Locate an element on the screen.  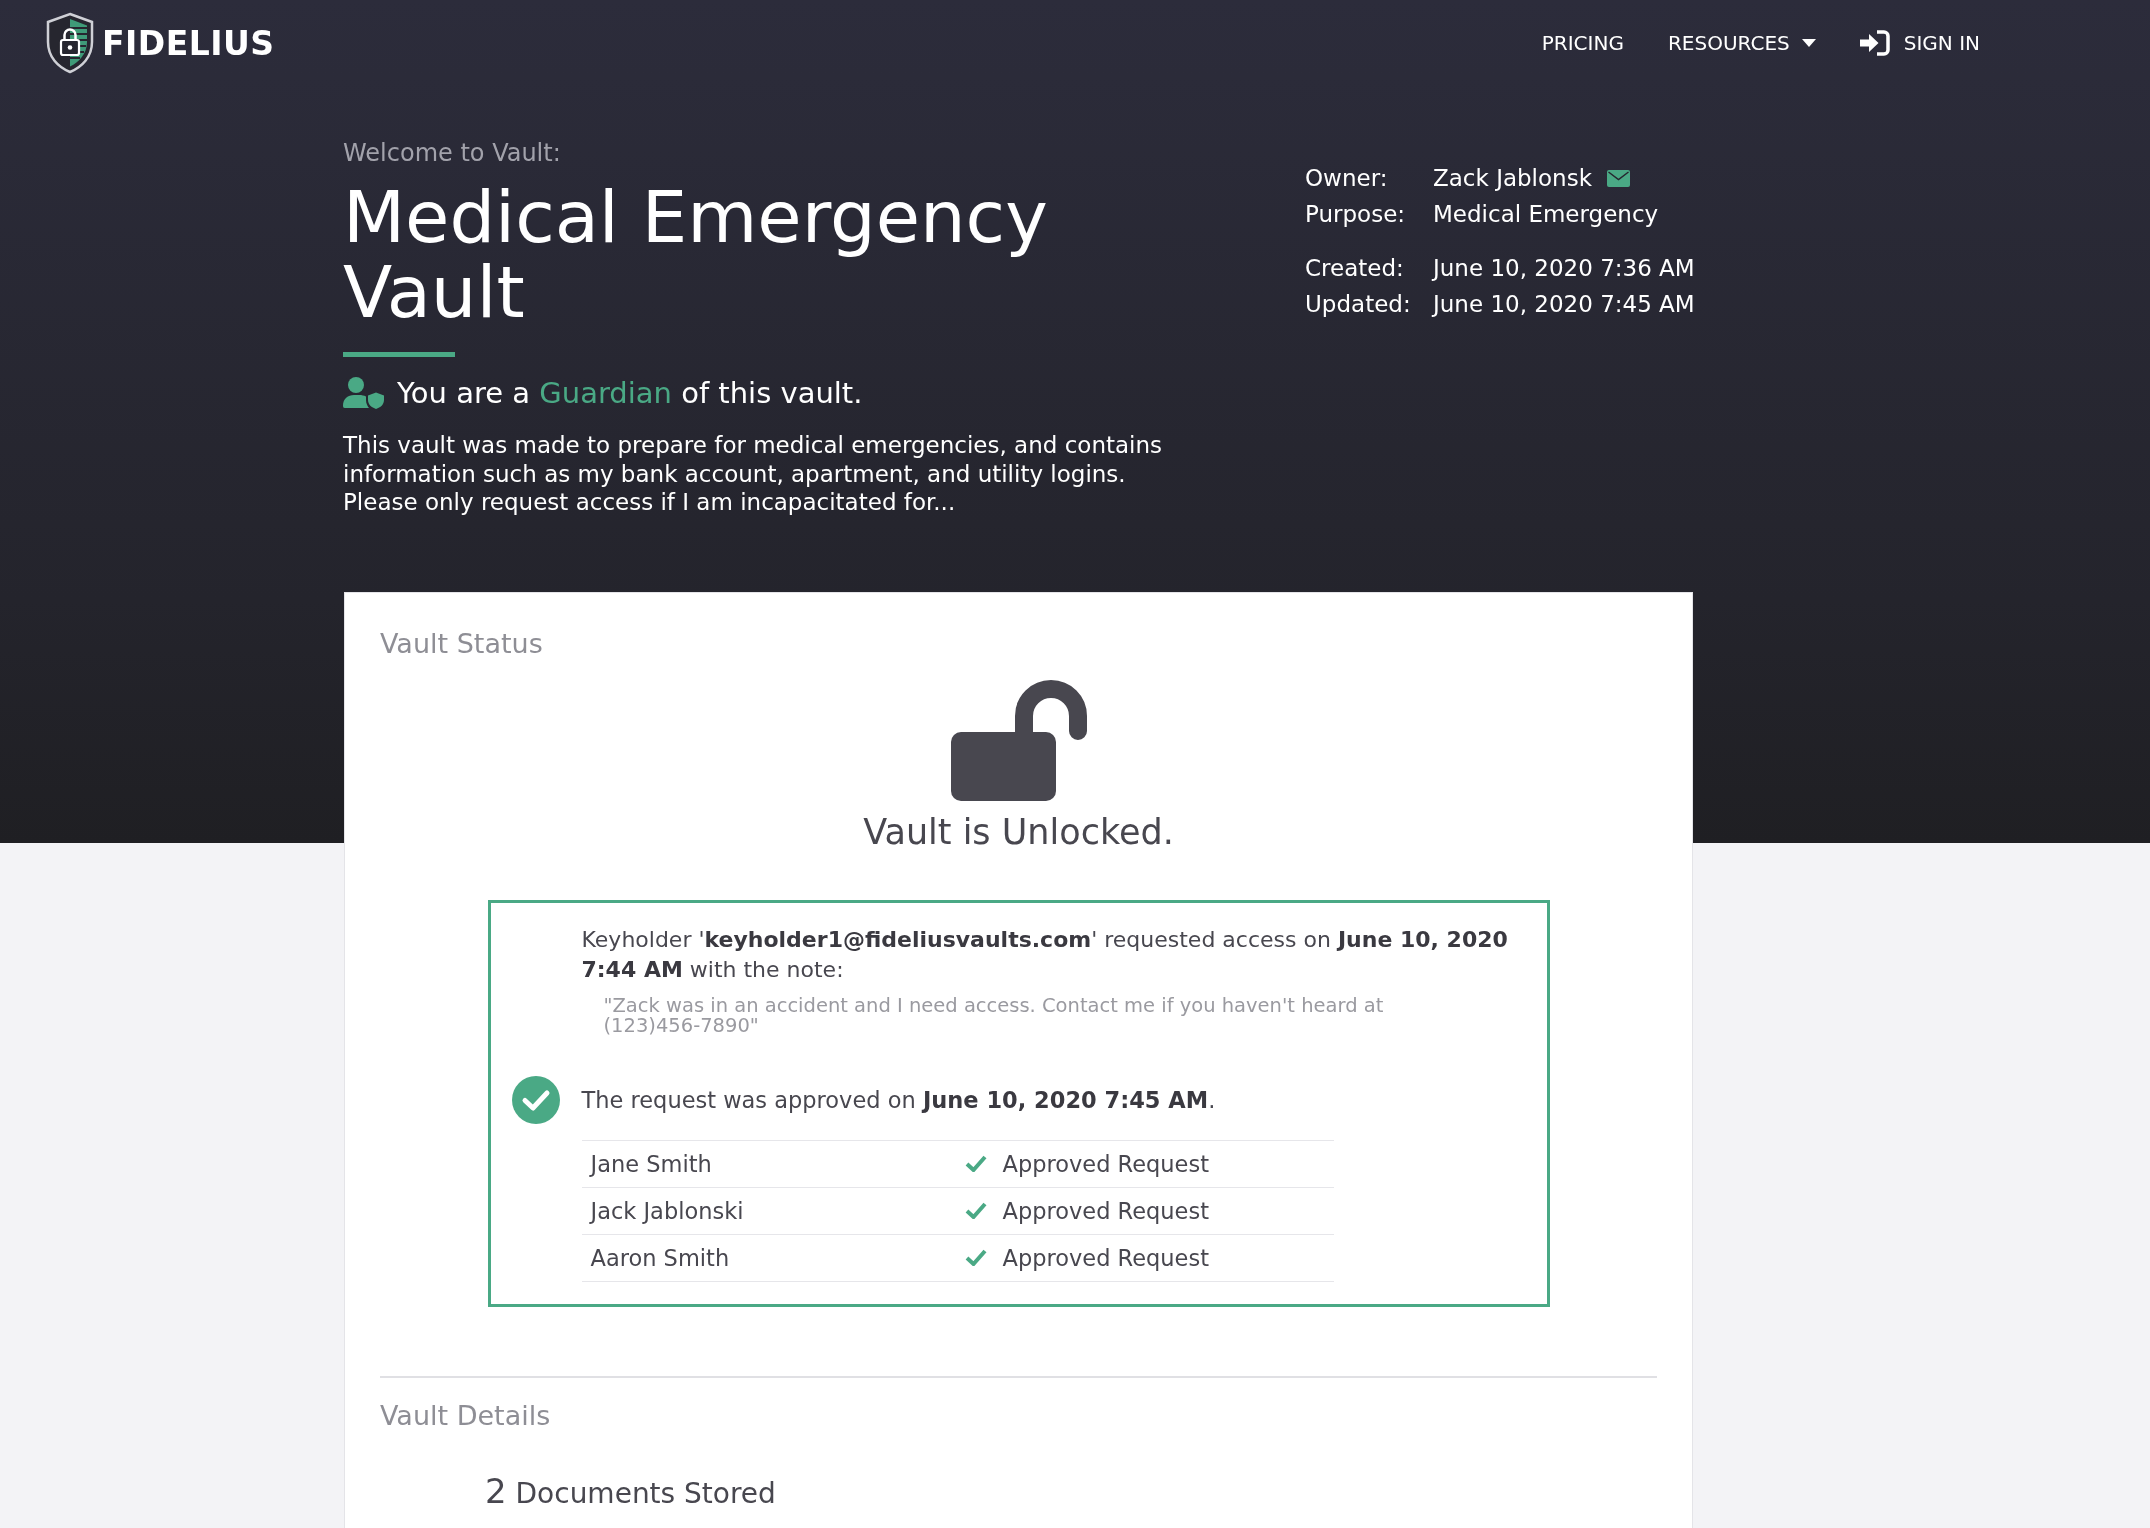
info-label: Created: is located at coordinates (1355, 268).